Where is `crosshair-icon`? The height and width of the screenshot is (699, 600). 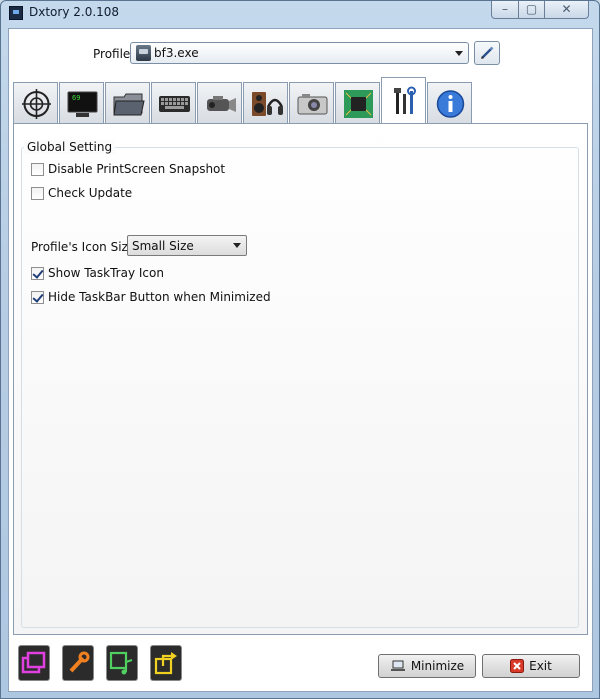 crosshair-icon is located at coordinates (36, 104).